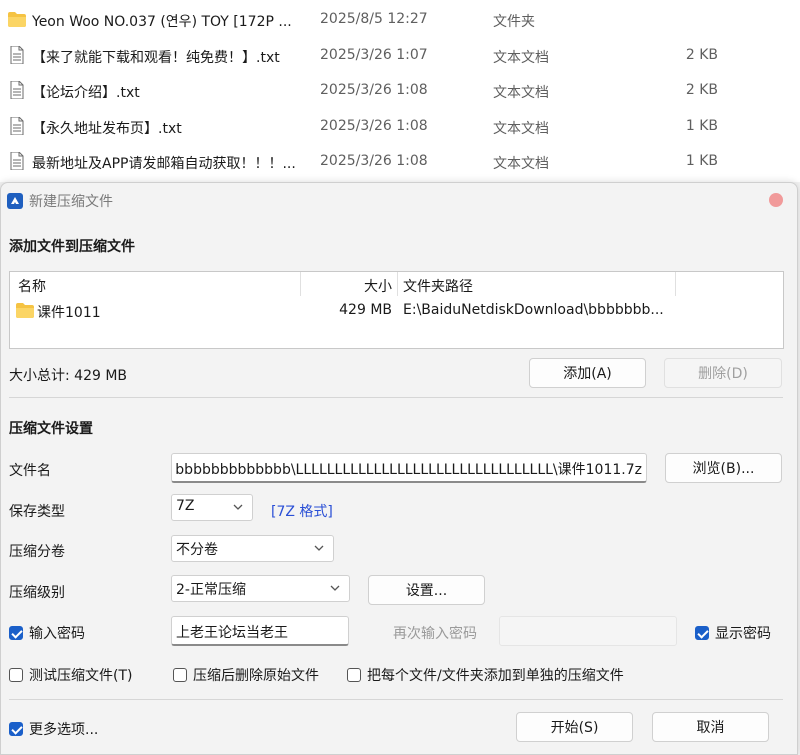 This screenshot has width=800, height=755. What do you see at coordinates (51, 429) in the screenshot?
I see `archive-settings-heading: 压缩文件设置` at bounding box center [51, 429].